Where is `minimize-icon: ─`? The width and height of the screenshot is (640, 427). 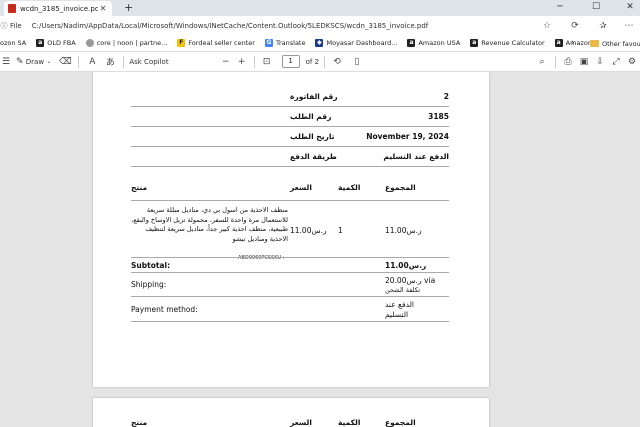 minimize-icon: ─ is located at coordinates (560, 7).